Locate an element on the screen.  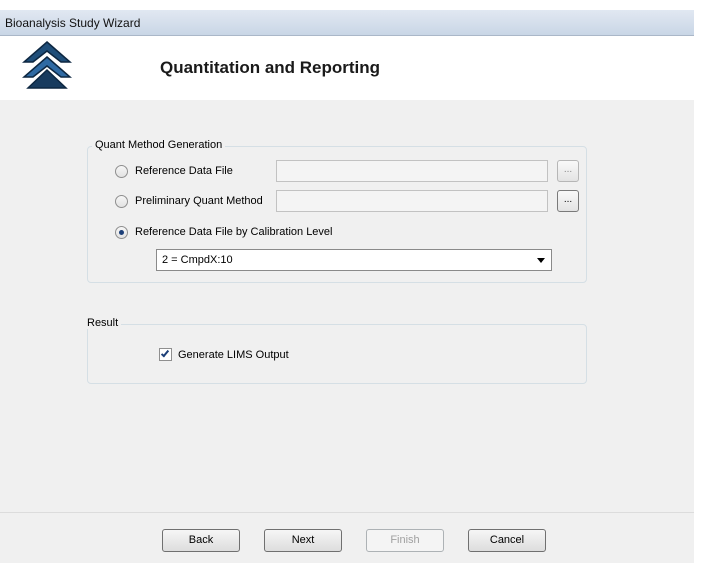
window-title: Bioanalysis Study Wizard is located at coordinates (73, 23).